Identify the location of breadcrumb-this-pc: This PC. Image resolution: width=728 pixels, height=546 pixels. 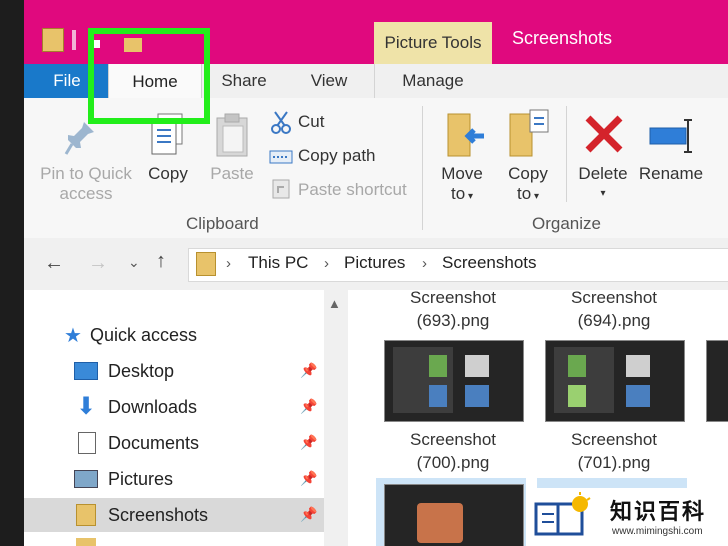
(278, 263).